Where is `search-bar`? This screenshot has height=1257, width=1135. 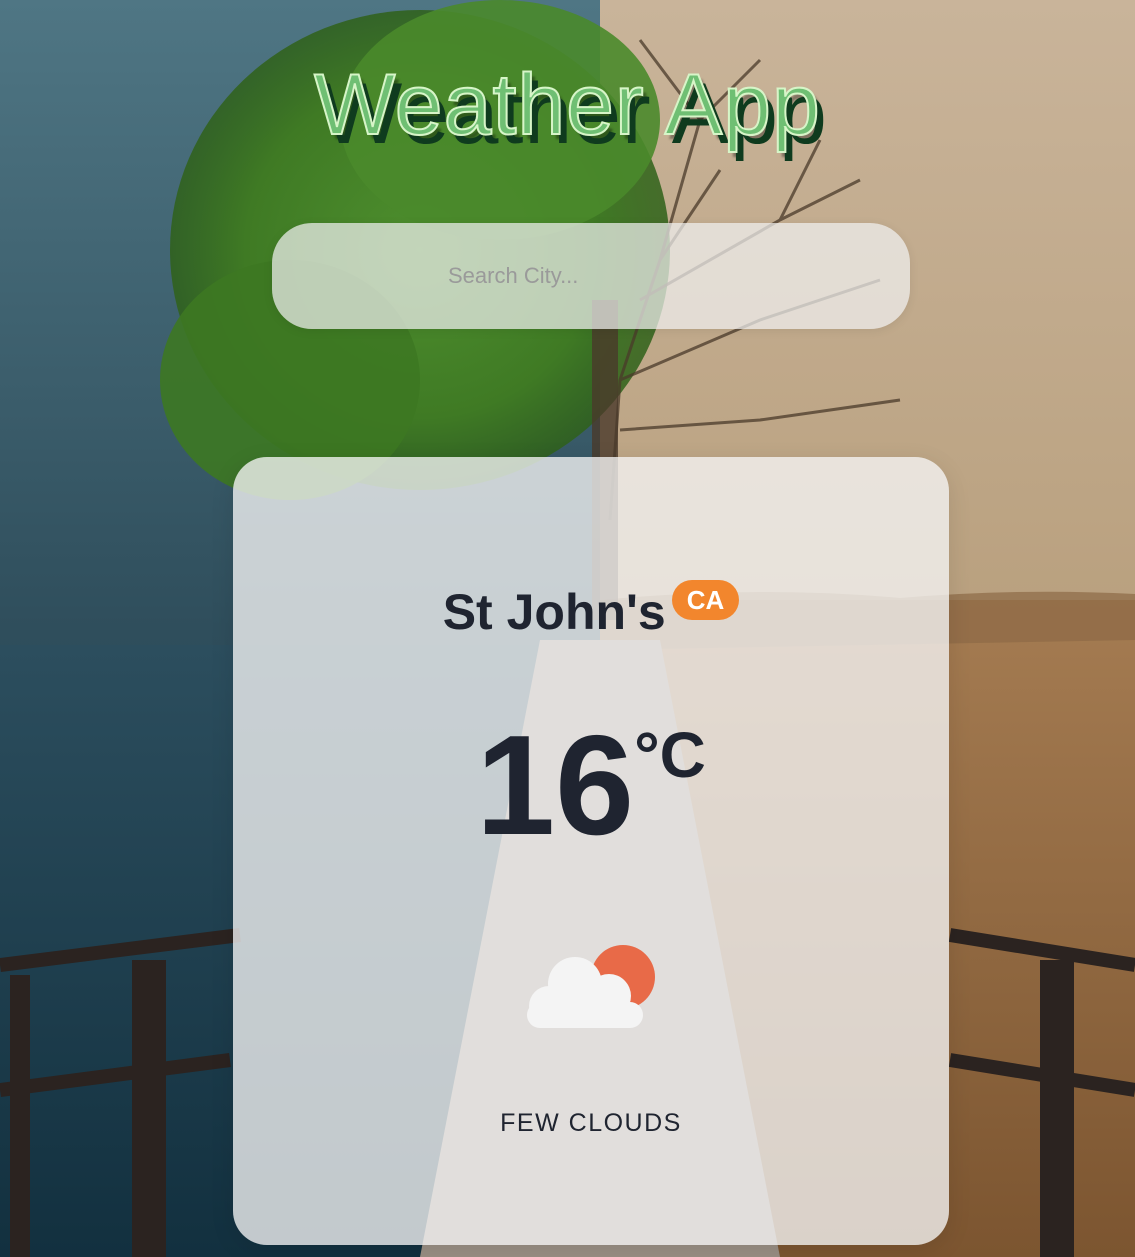 search-bar is located at coordinates (591, 276).